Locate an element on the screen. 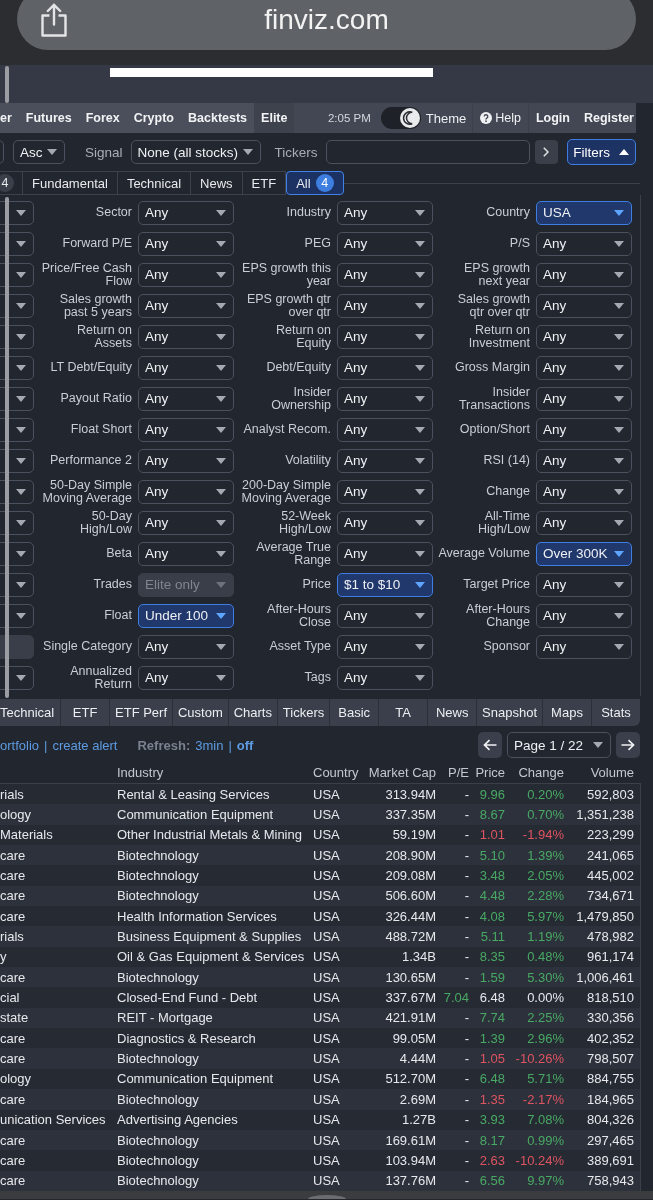 This screenshot has height=1200, width=653. view-tab: Basic is located at coordinates (354, 712).